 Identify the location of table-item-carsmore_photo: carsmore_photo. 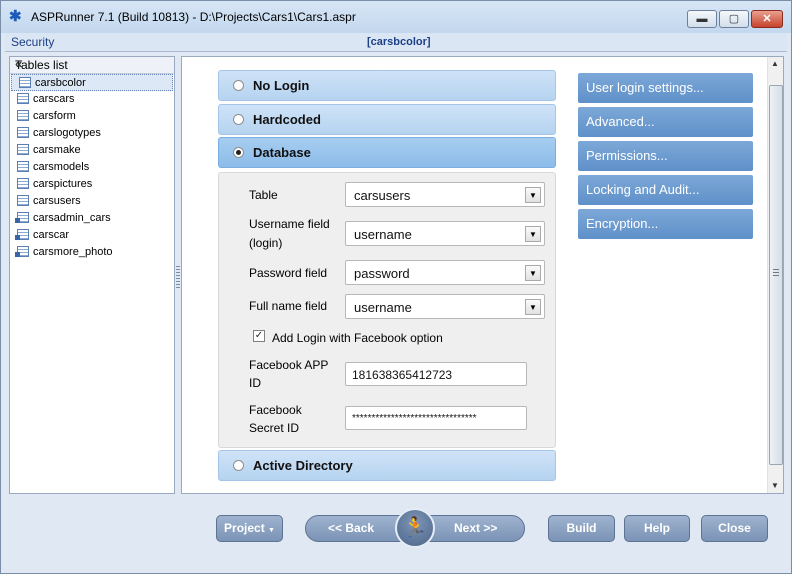
(92, 252).